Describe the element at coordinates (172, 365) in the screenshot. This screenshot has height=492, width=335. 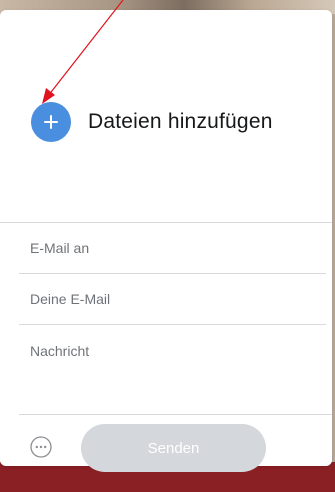
I see `message-textarea` at that location.